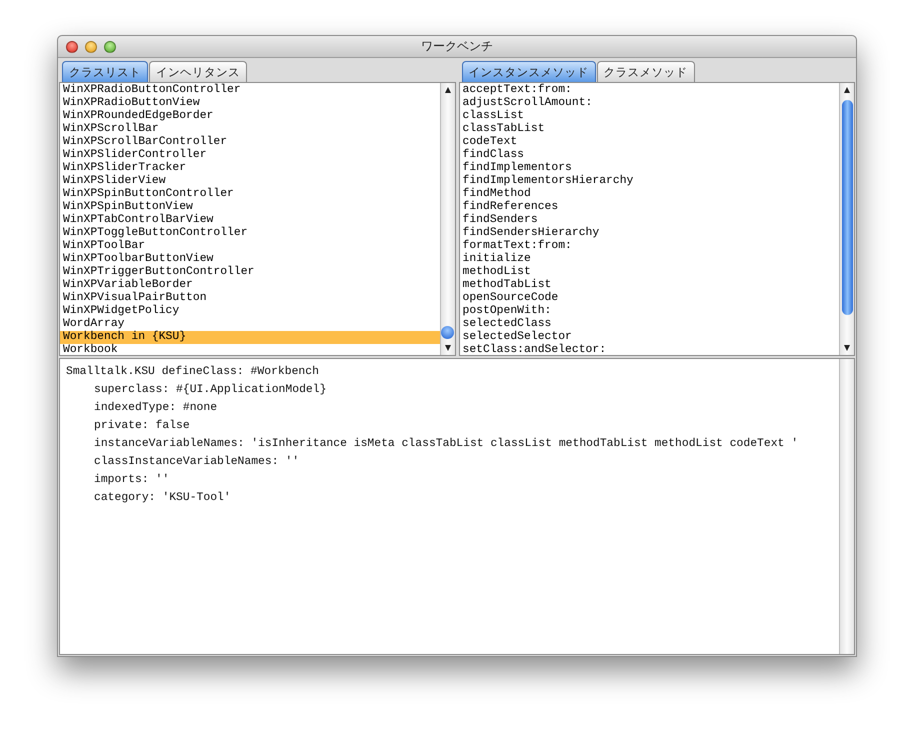 Image resolution: width=914 pixels, height=736 pixels. I want to click on list-item: methodTabList, so click(649, 285).